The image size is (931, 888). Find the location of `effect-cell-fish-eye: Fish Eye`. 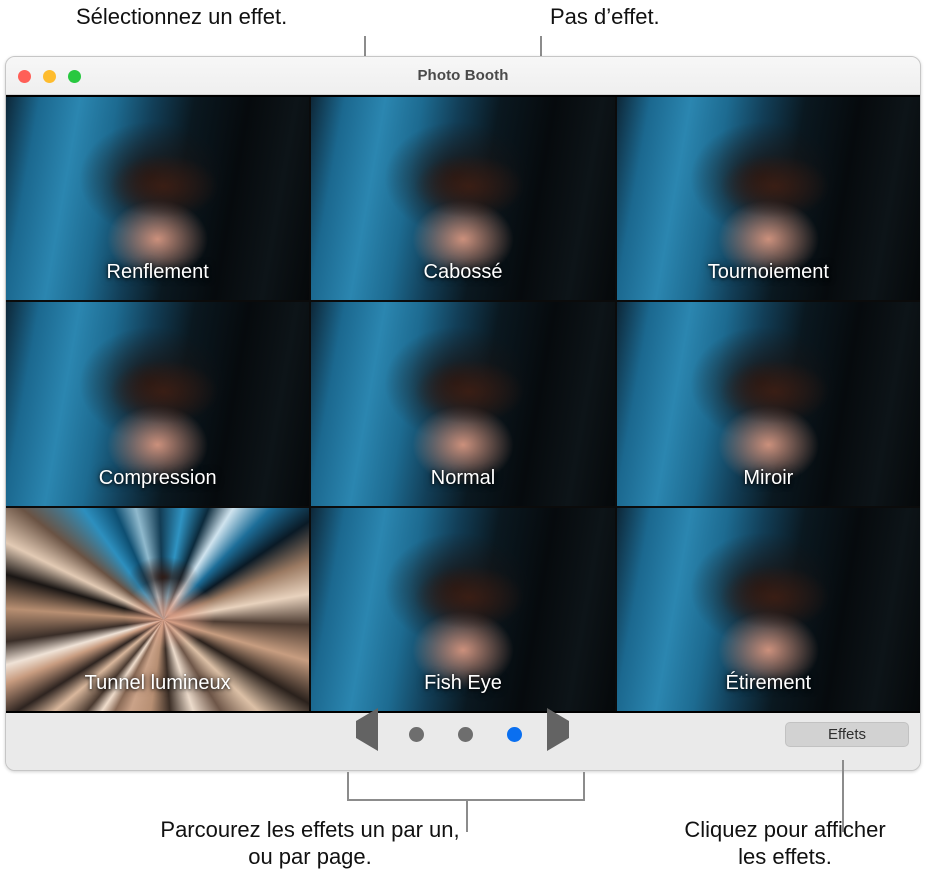

effect-cell-fish-eye: Fish Eye is located at coordinates (463, 609).